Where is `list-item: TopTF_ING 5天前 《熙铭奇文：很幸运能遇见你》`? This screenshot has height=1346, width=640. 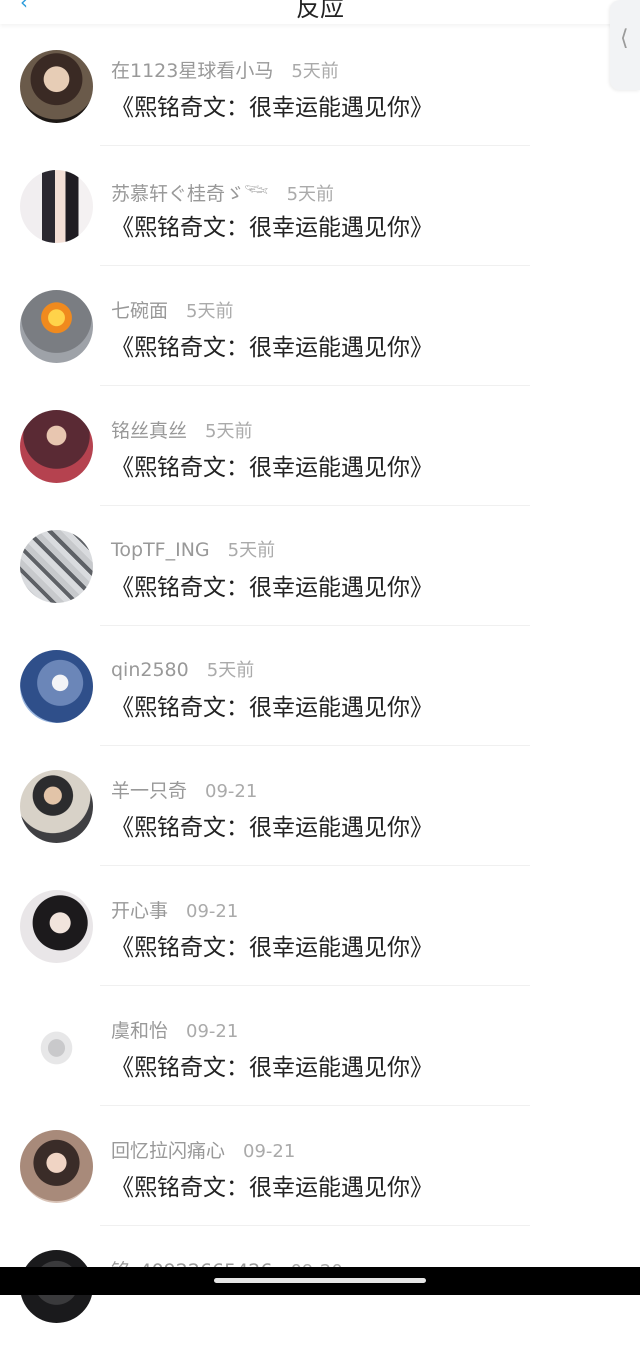 list-item: TopTF_ING 5天前 《熙铭奇文：很幸运能遇见你》 is located at coordinates (320, 566).